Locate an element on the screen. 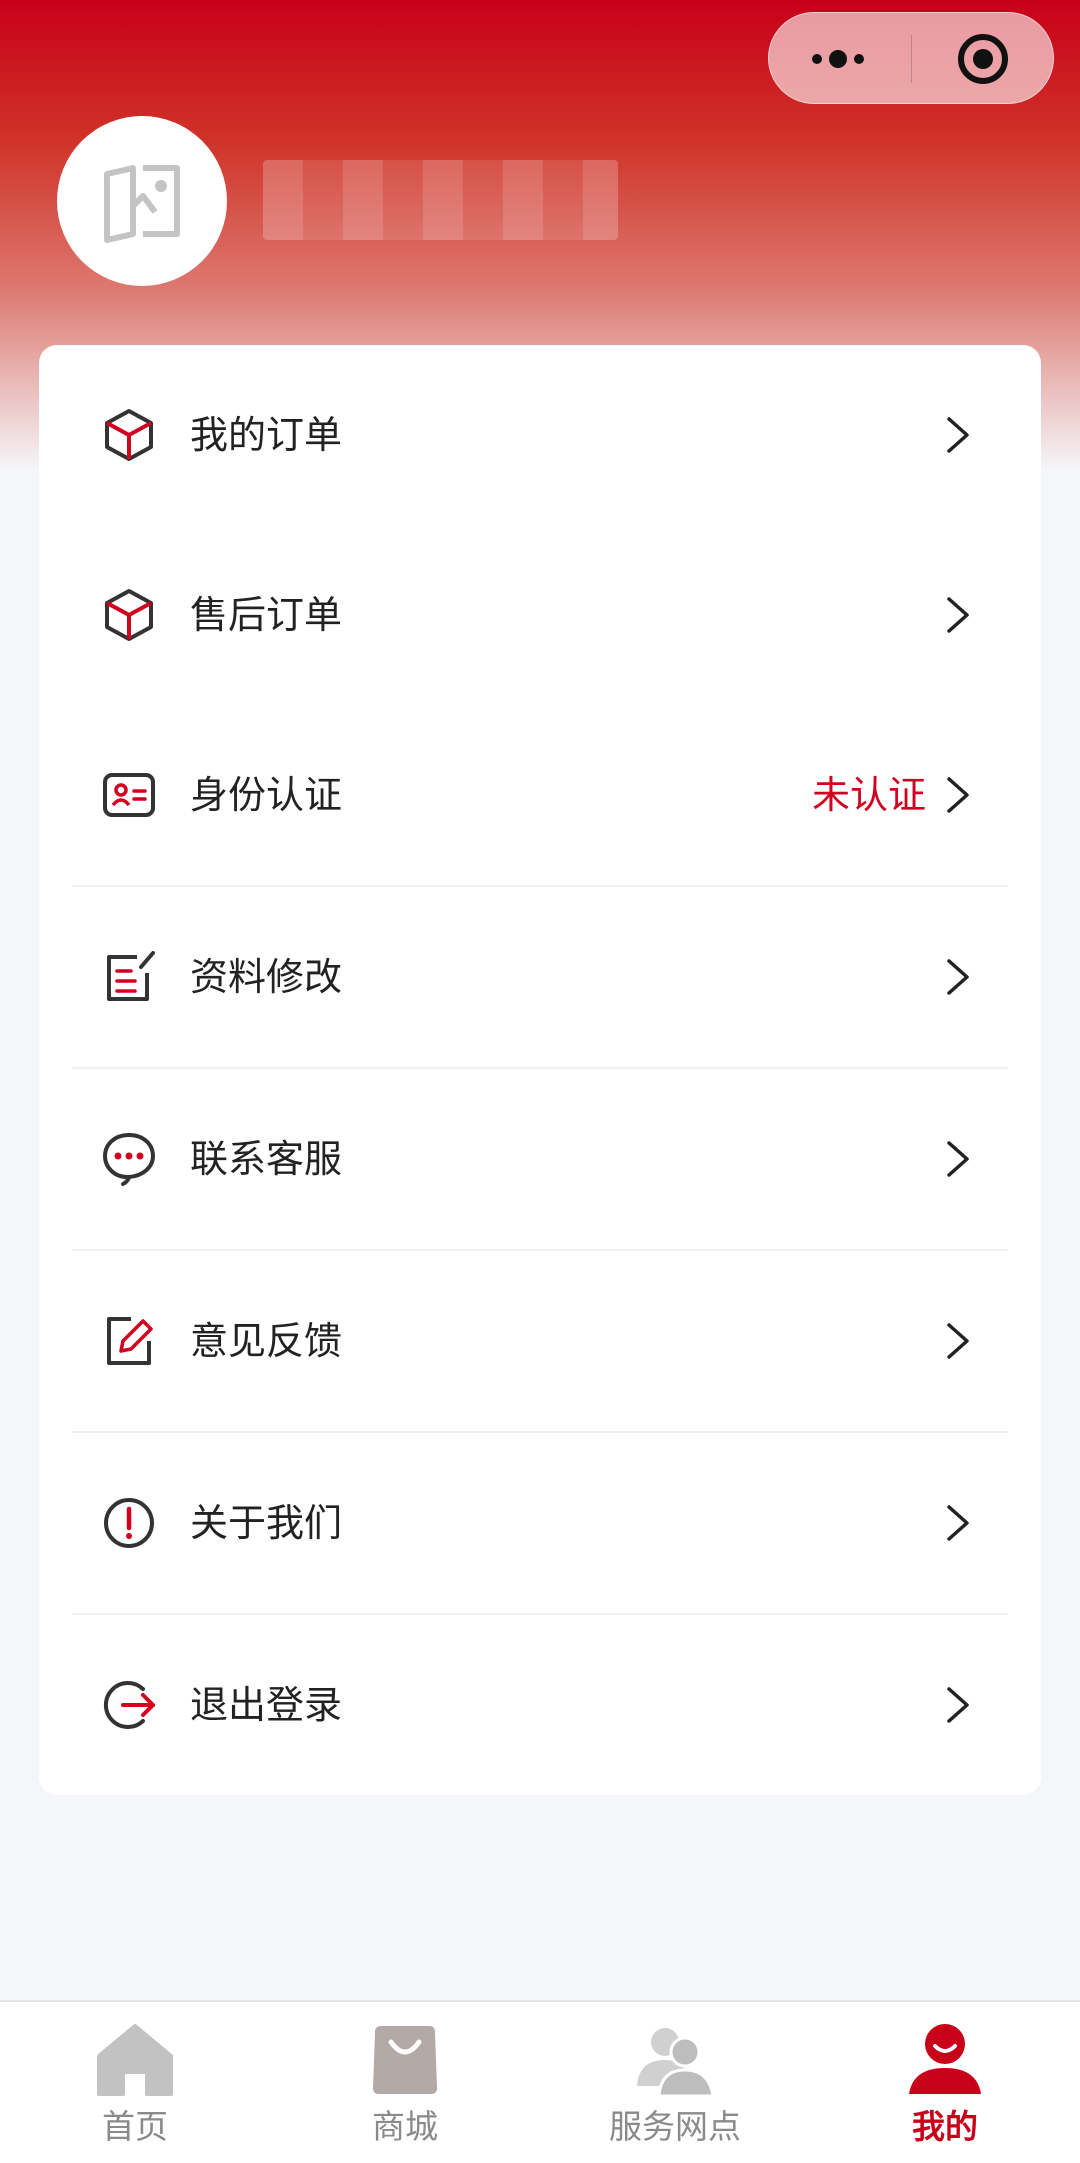  bottom-tab-bar: 首页 商城 服务网点 我的 is located at coordinates (540, 2081).